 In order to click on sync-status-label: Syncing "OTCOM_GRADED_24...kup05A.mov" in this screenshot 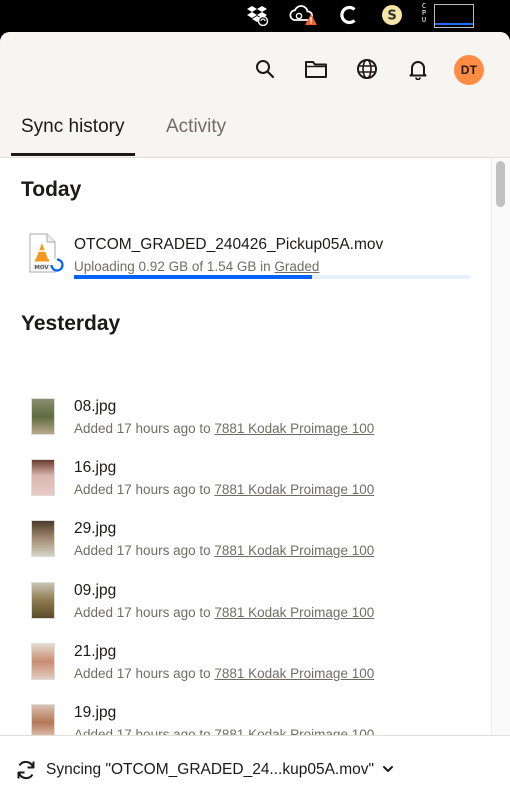, I will do `click(210, 770)`.